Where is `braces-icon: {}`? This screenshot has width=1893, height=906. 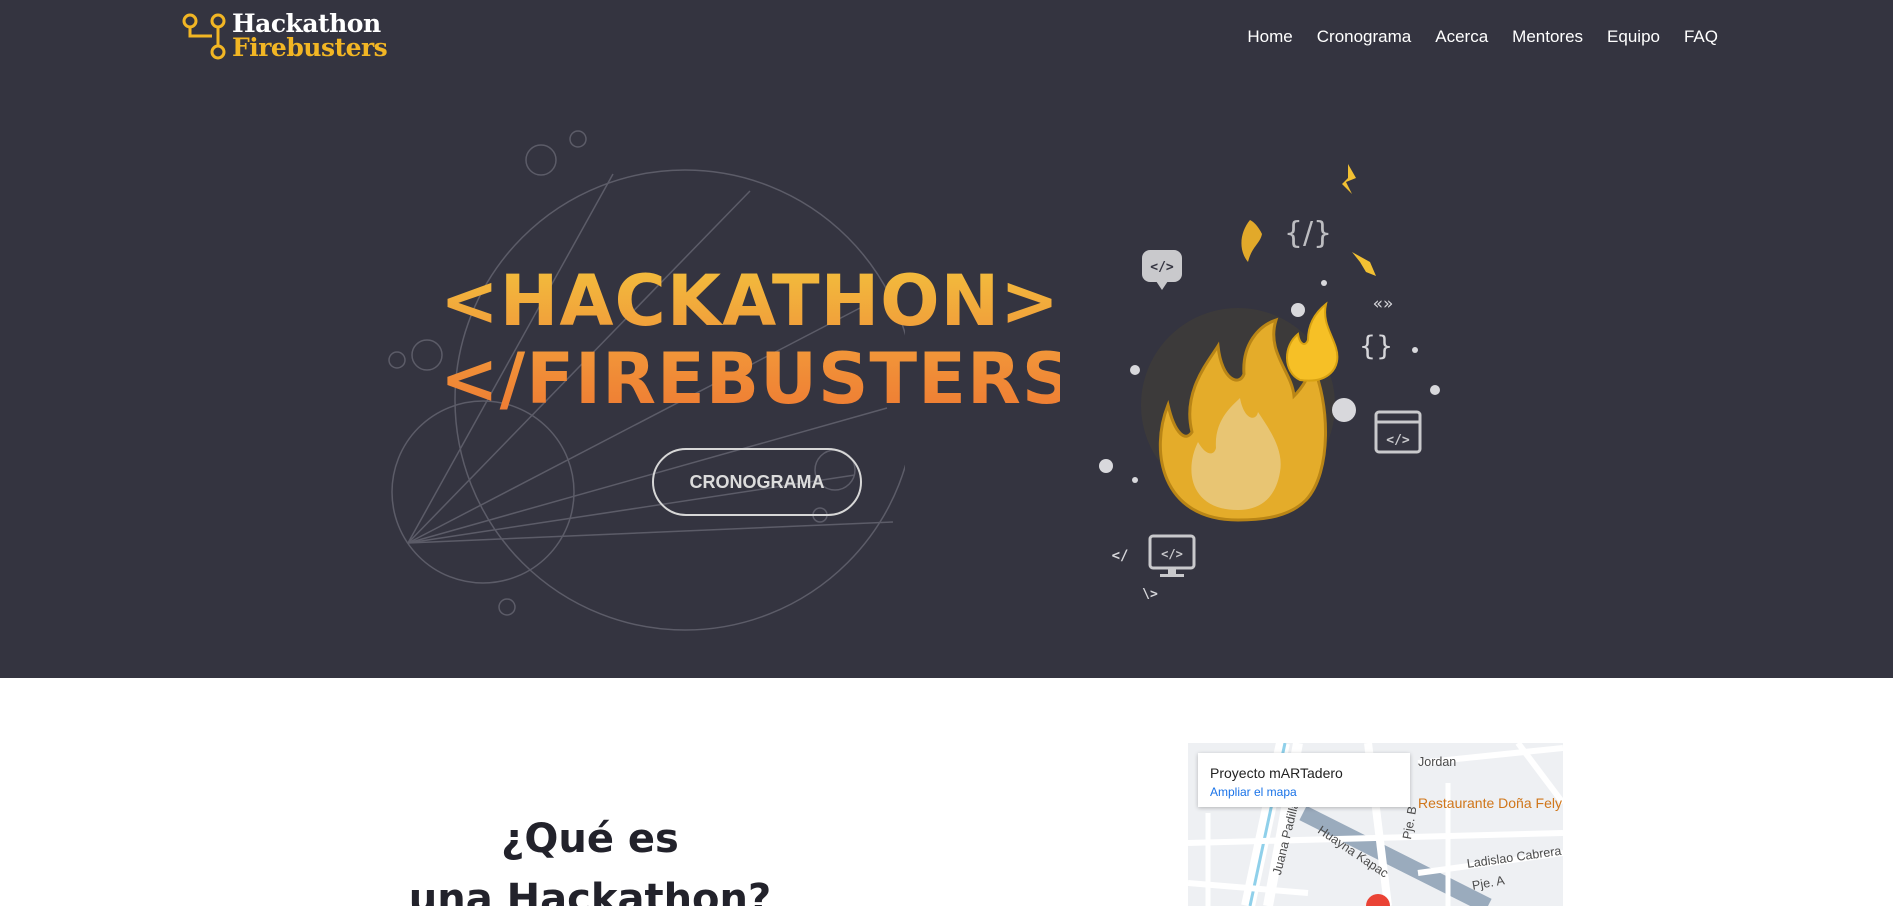 braces-icon: {} is located at coordinates (1376, 346).